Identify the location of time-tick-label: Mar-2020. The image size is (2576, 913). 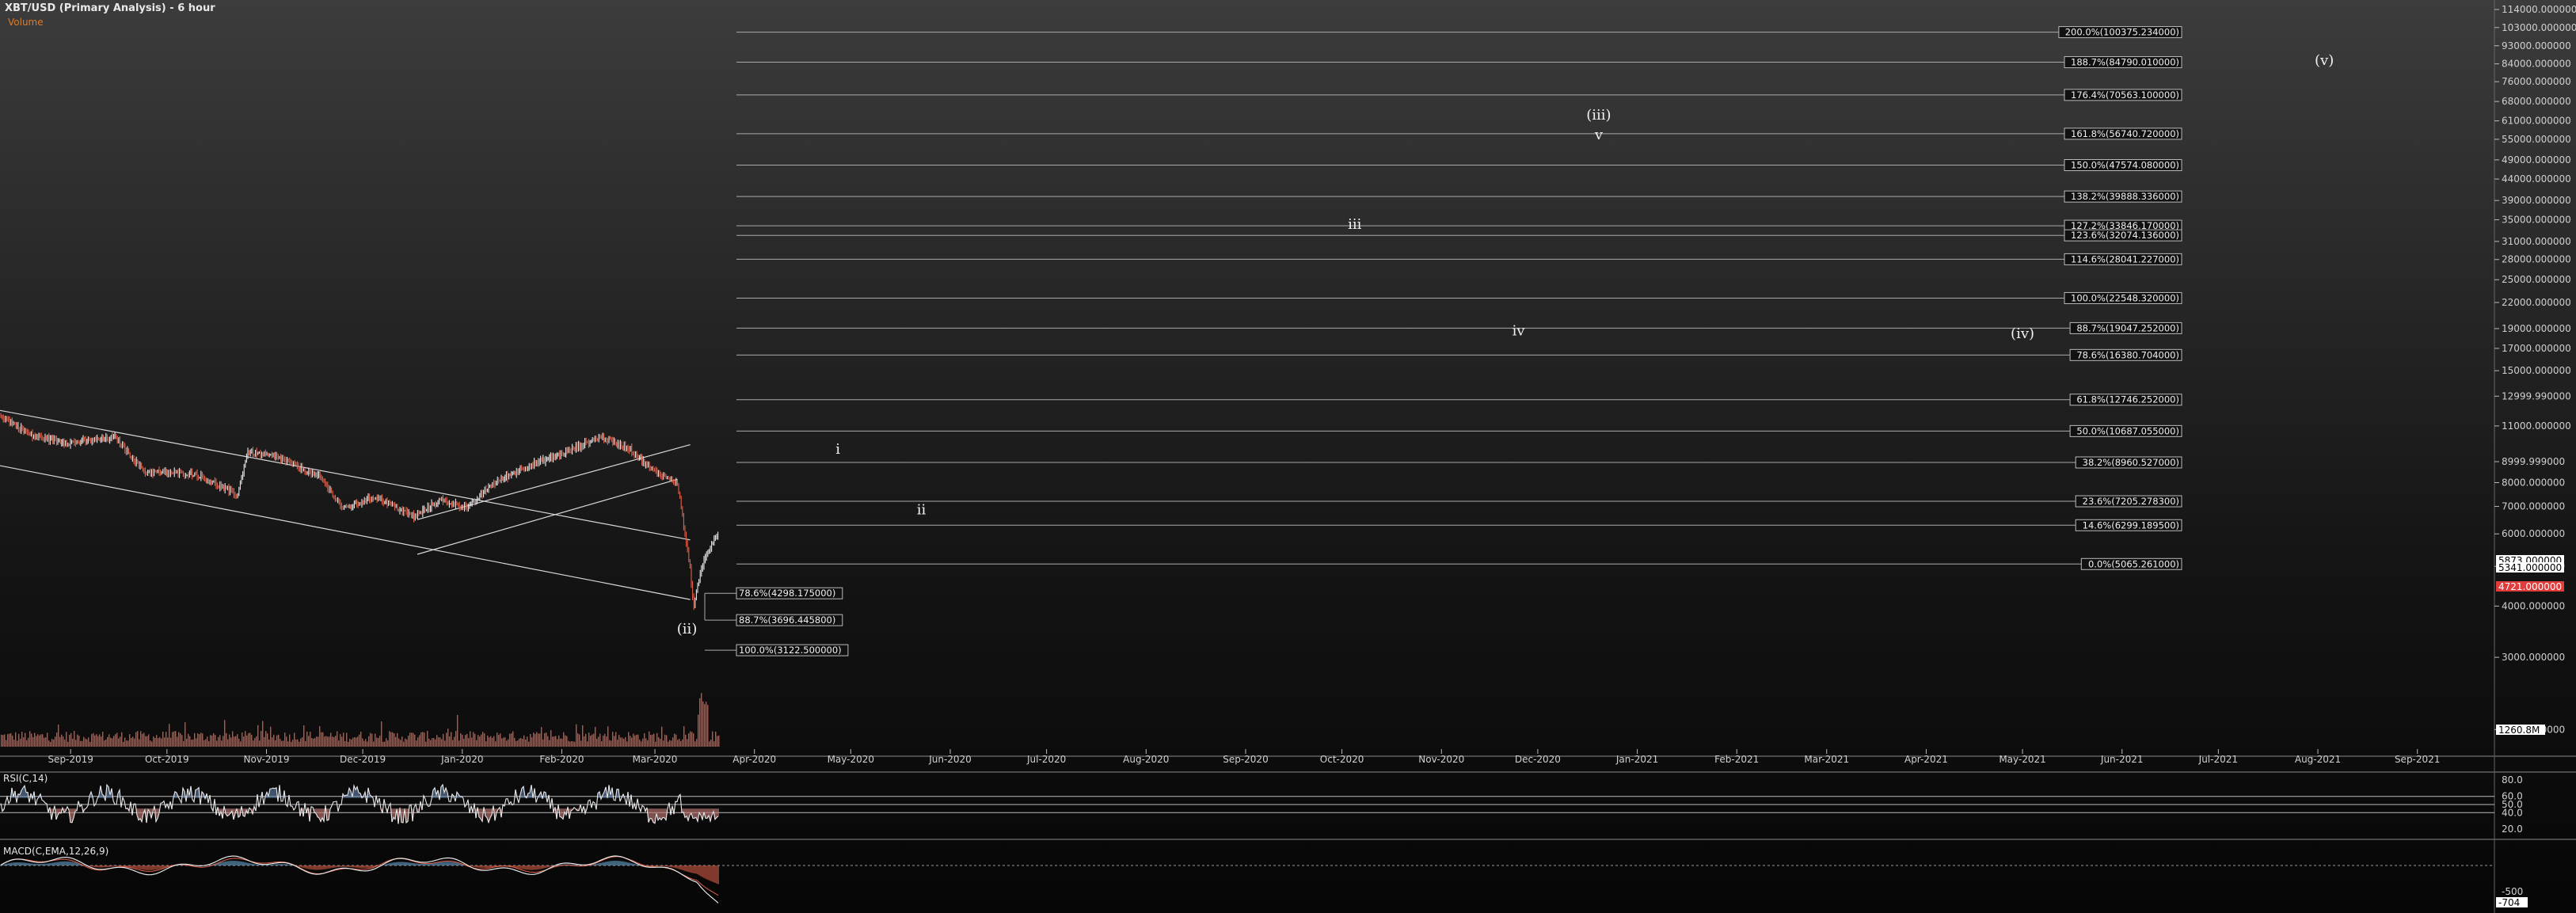
(655, 759).